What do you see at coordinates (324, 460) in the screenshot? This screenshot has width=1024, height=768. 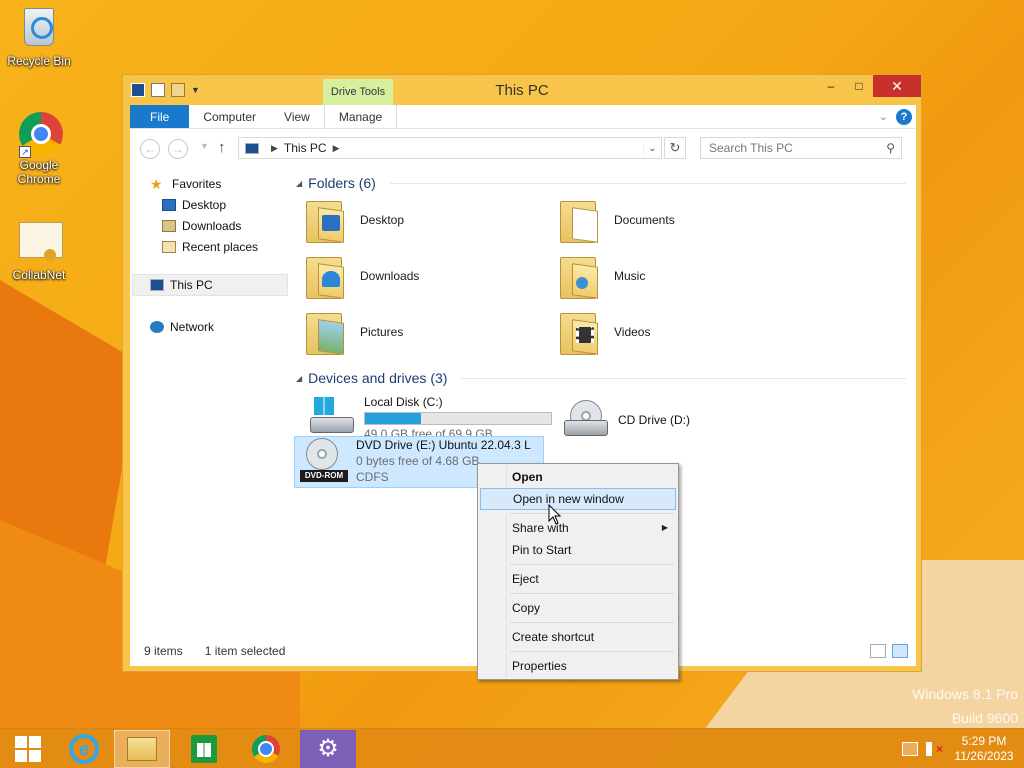 I see `dvd-drive-icon: DVD-ROM` at bounding box center [324, 460].